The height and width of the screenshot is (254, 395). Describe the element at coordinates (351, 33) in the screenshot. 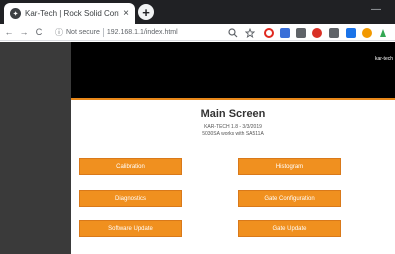

I see `blue-extension-icon` at that location.